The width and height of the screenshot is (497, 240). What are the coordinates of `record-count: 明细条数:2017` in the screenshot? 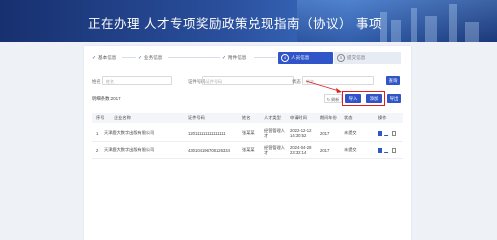 It's located at (106, 98).